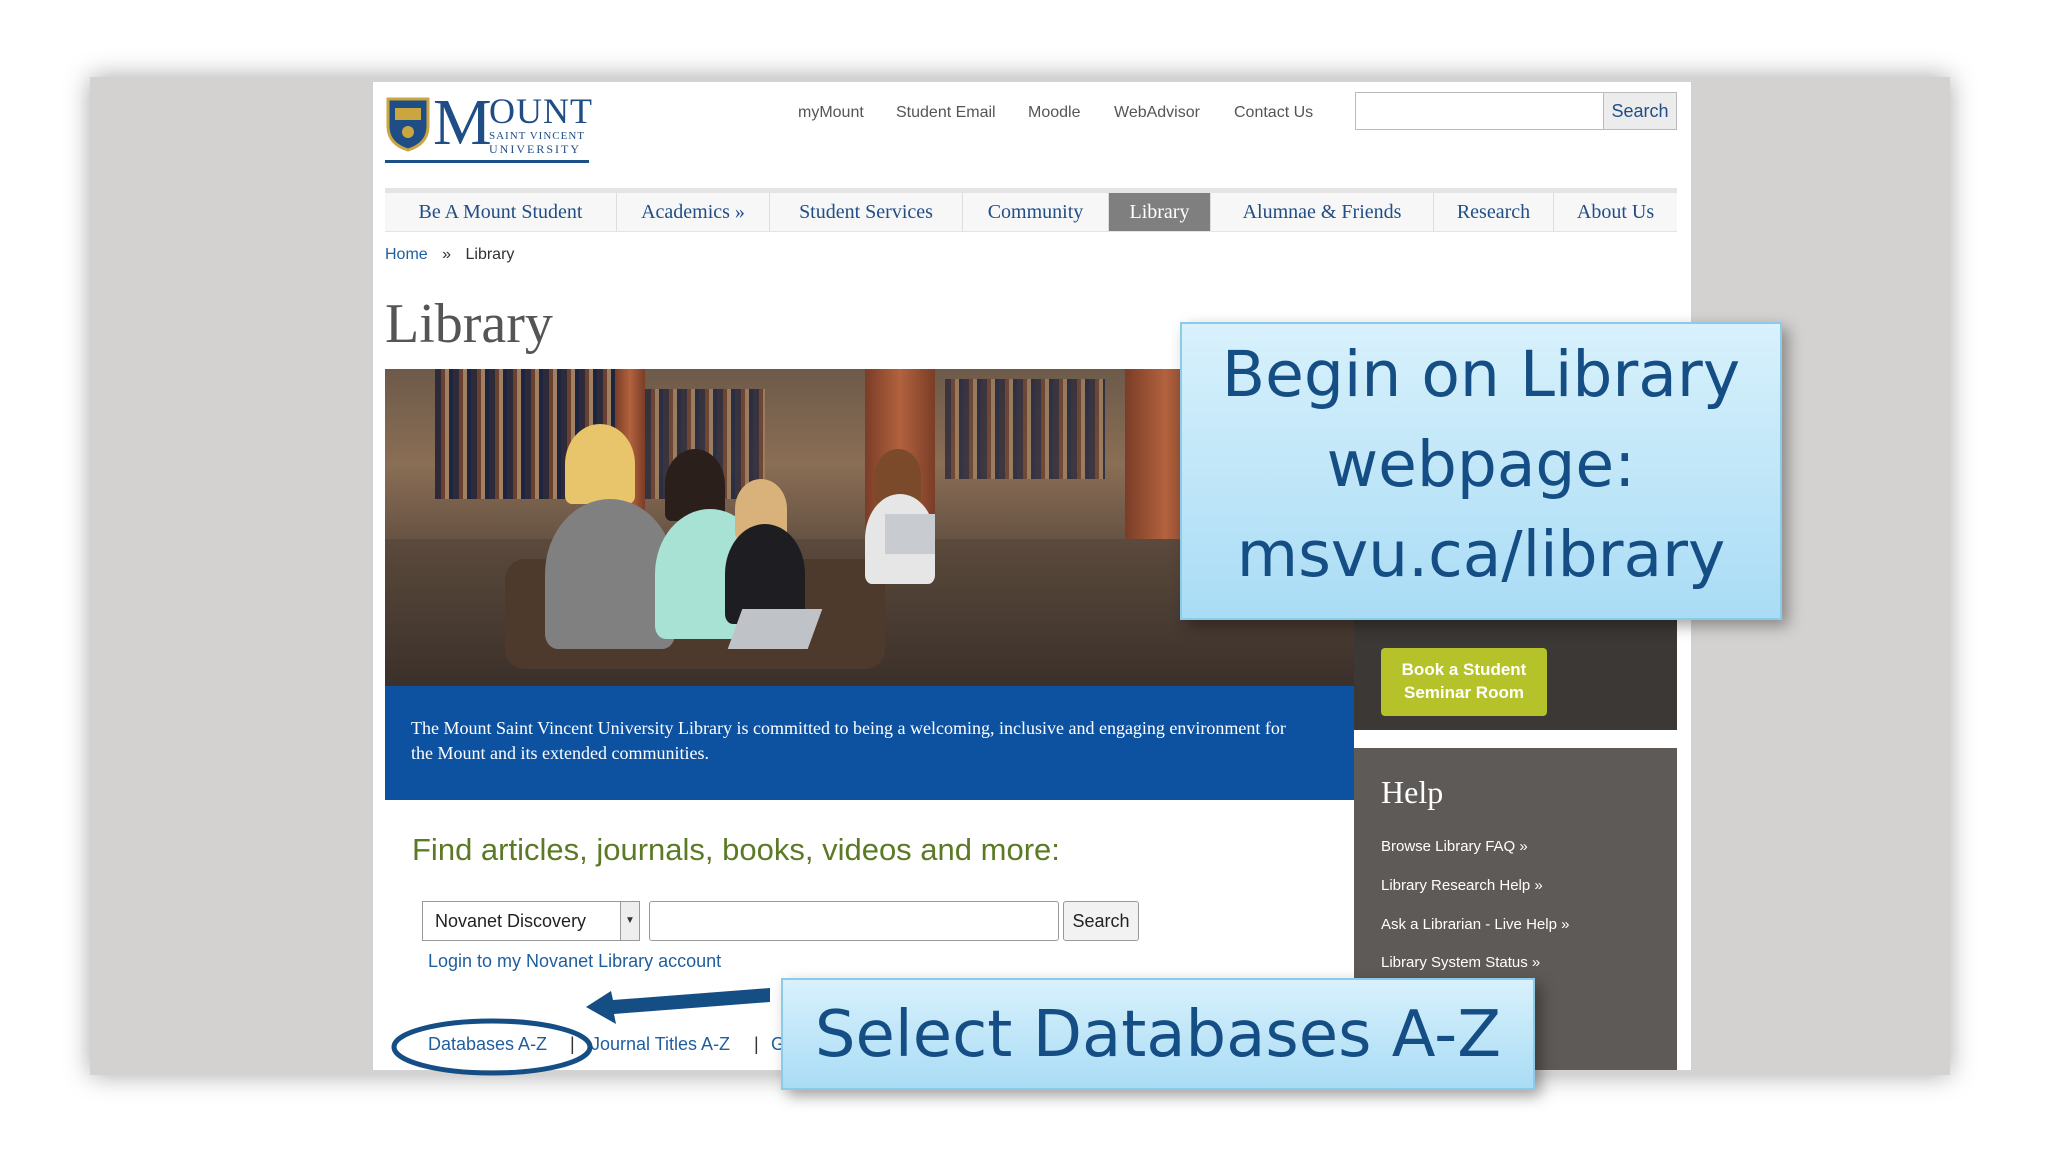 This screenshot has height=1152, width=2048. Describe the element at coordinates (1482, 111) in the screenshot. I see `site-search-input` at that location.